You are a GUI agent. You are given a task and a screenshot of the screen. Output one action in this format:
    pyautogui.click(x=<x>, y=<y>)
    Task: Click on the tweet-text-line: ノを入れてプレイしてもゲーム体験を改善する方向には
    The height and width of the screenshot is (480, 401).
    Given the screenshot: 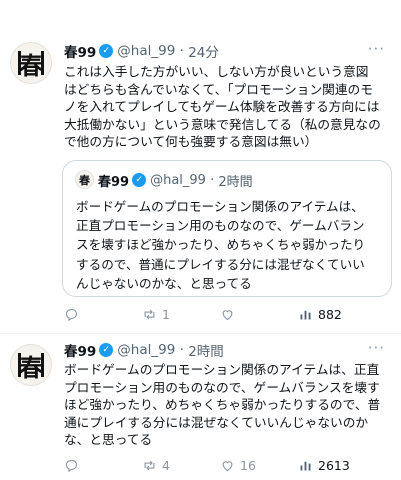 What is the action you would take?
    pyautogui.click(x=222, y=107)
    